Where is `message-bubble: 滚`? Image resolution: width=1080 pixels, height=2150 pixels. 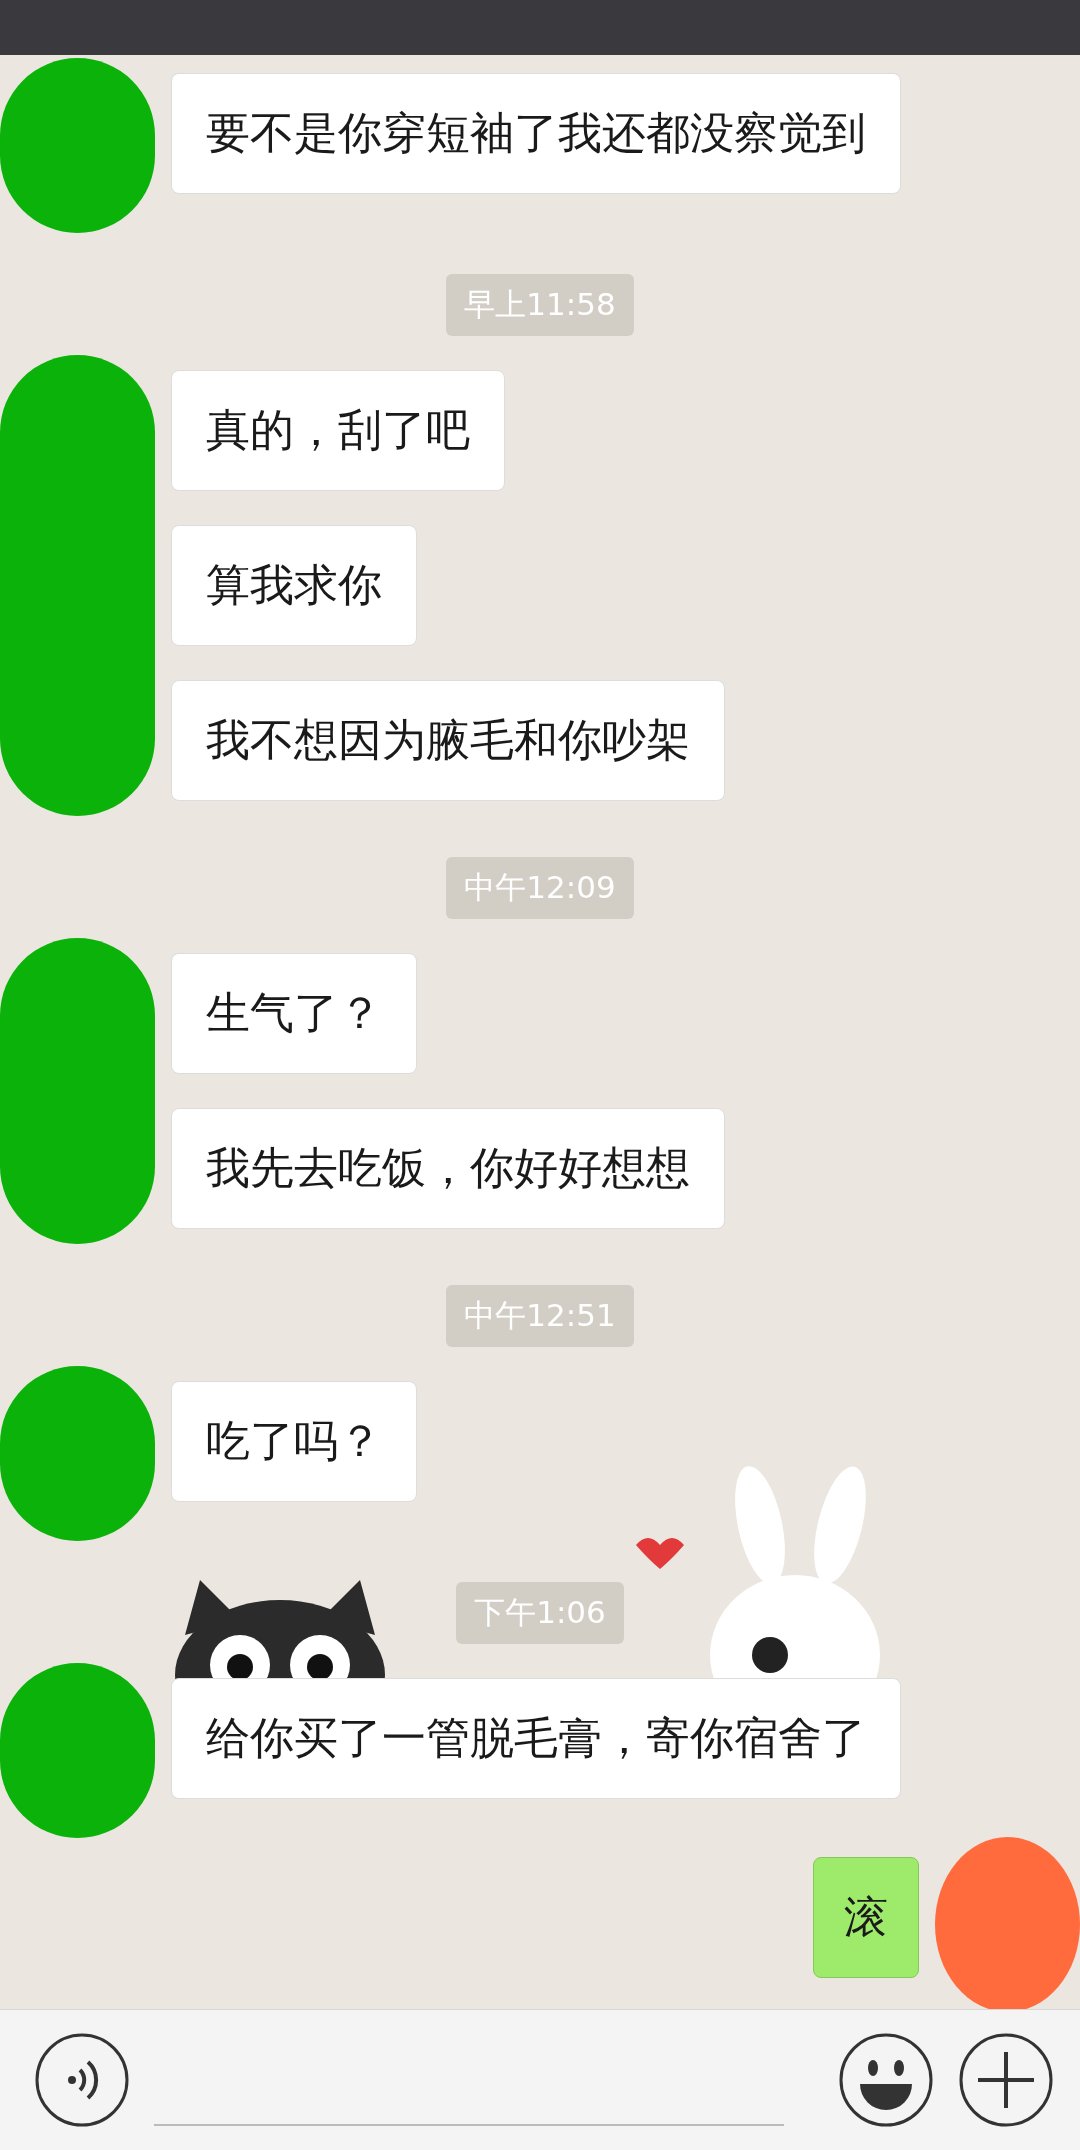 message-bubble: 滚 is located at coordinates (866, 1917).